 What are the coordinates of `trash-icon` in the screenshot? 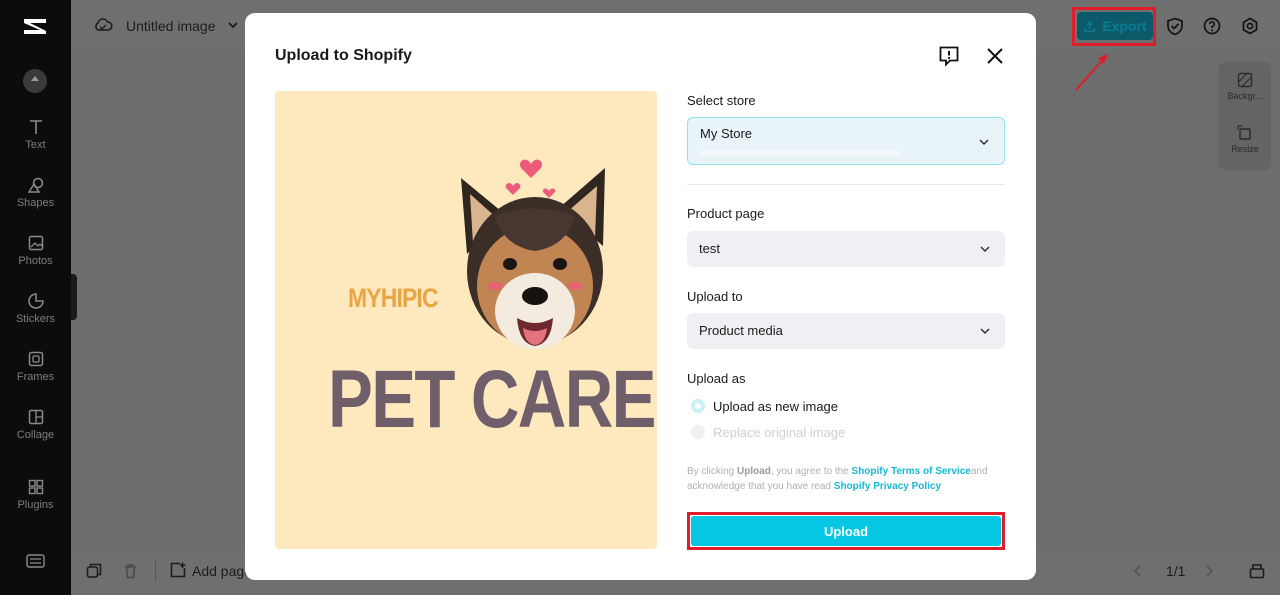 It's located at (130, 571).